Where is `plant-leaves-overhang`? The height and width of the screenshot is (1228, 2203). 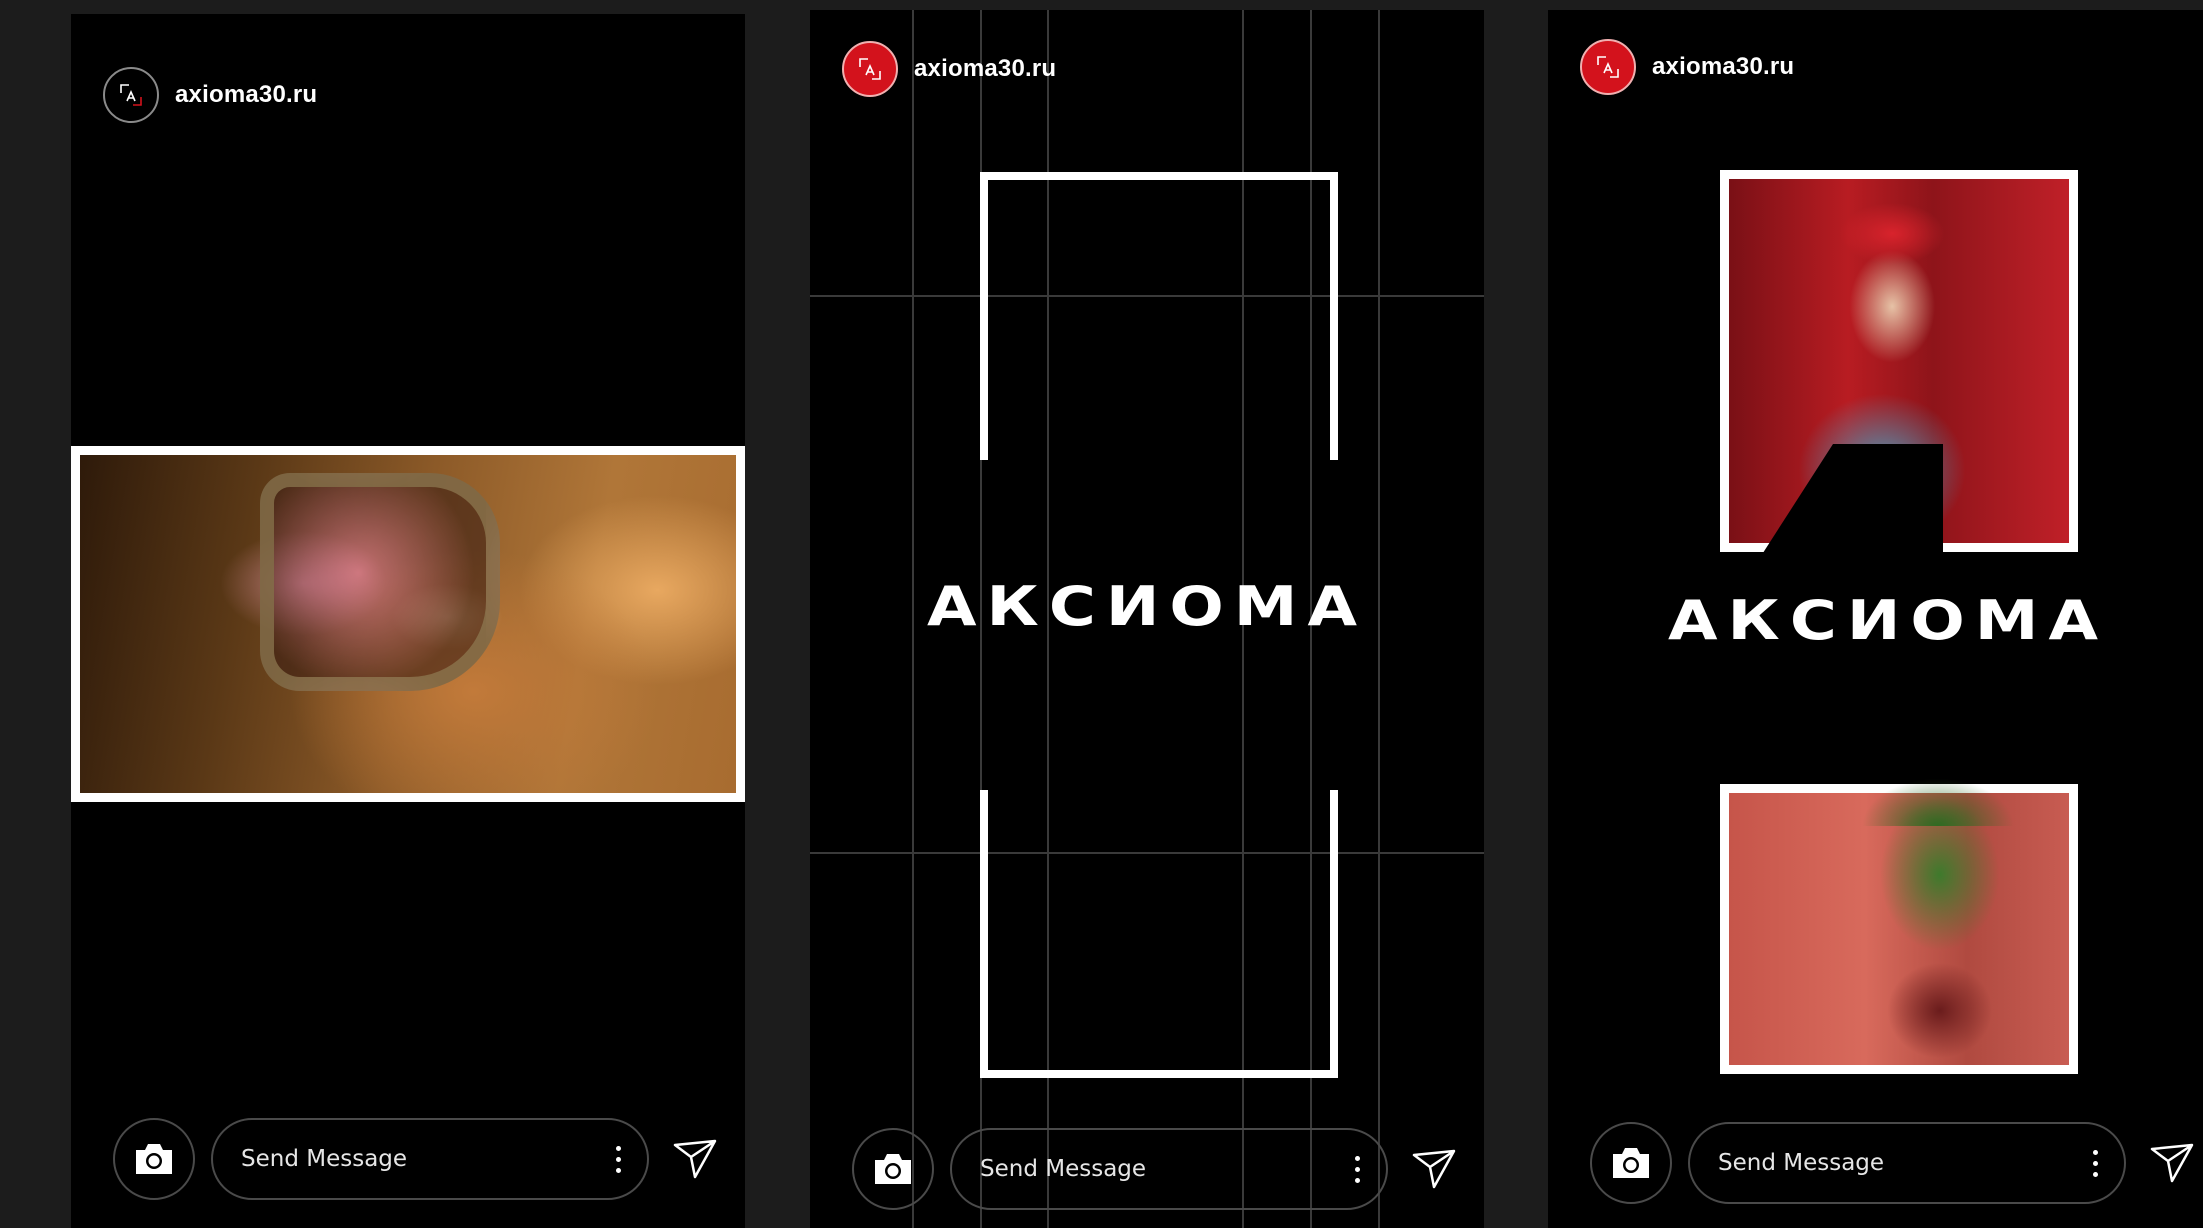 plant-leaves-overhang is located at coordinates (1938, 771).